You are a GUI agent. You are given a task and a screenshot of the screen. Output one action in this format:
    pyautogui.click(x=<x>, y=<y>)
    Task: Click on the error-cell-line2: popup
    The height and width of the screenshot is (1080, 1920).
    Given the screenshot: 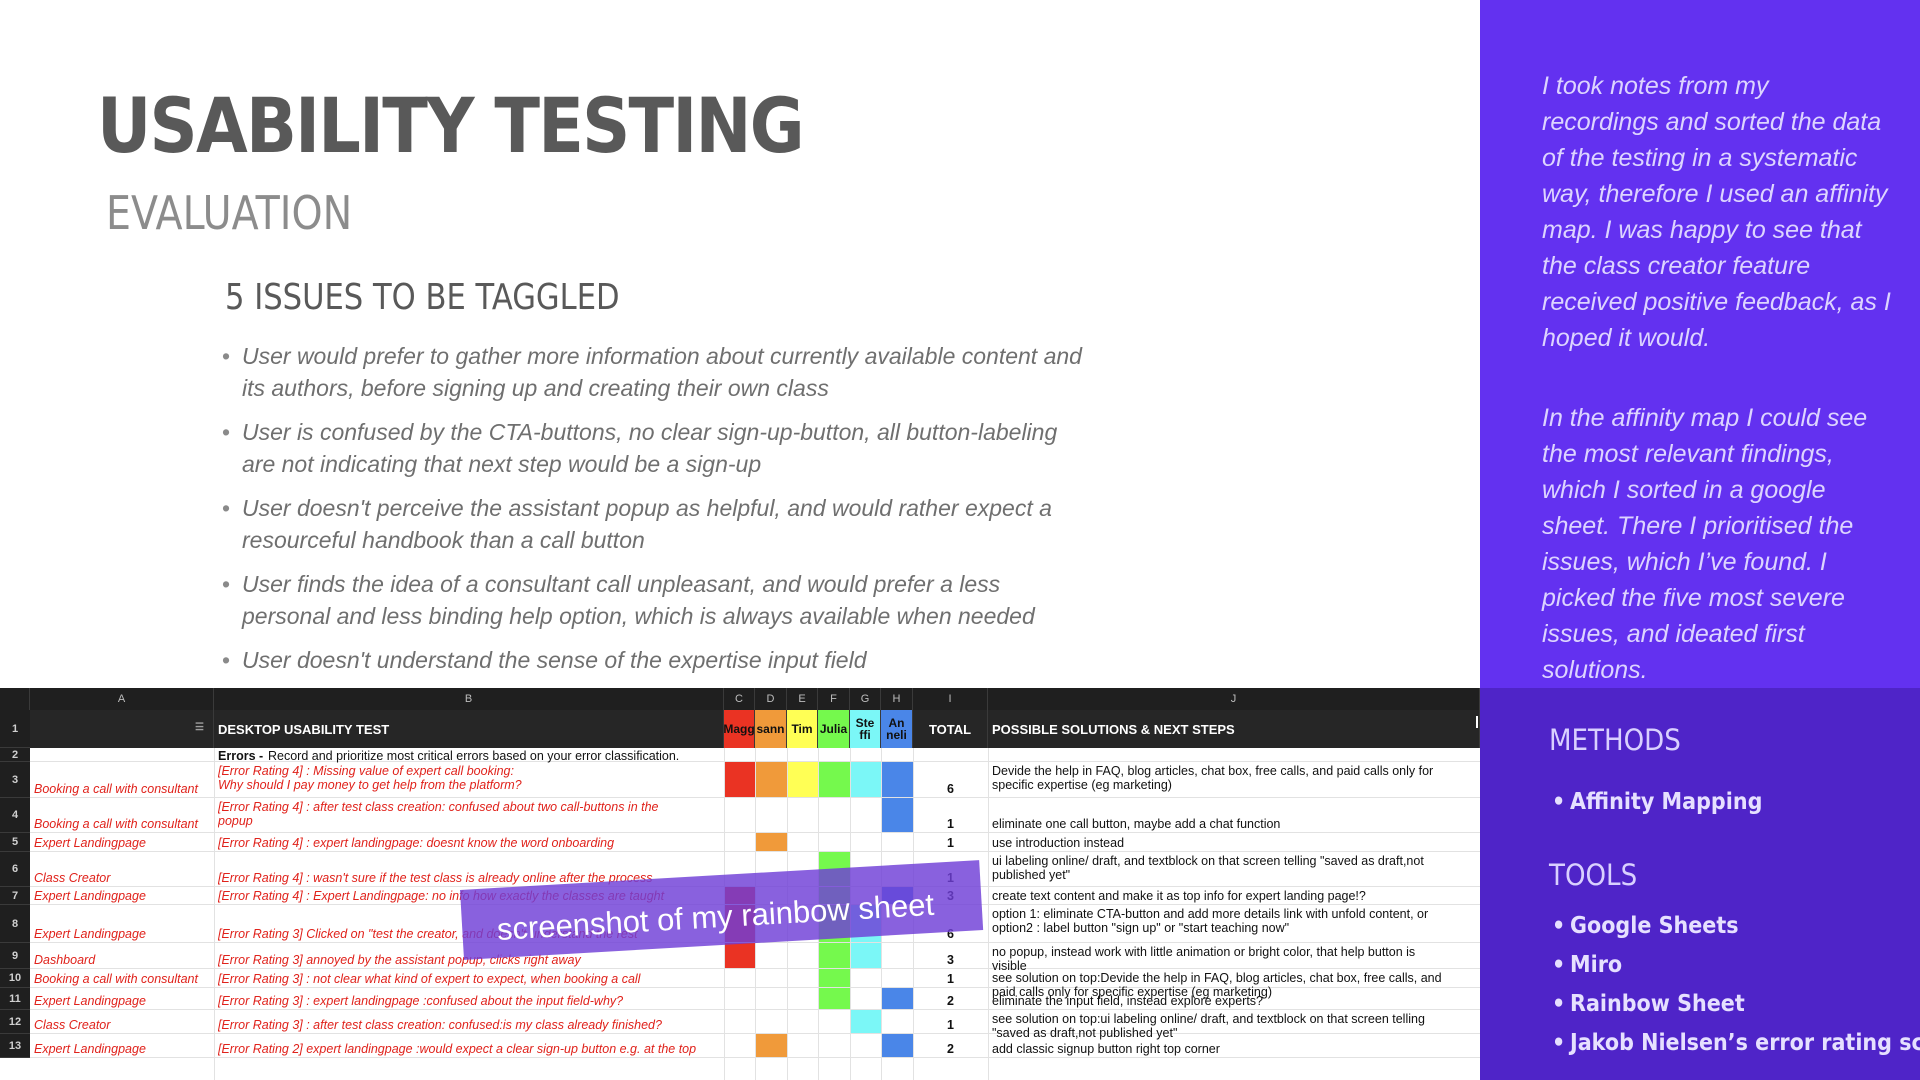 What is the action you would take?
    pyautogui.click(x=235, y=821)
    